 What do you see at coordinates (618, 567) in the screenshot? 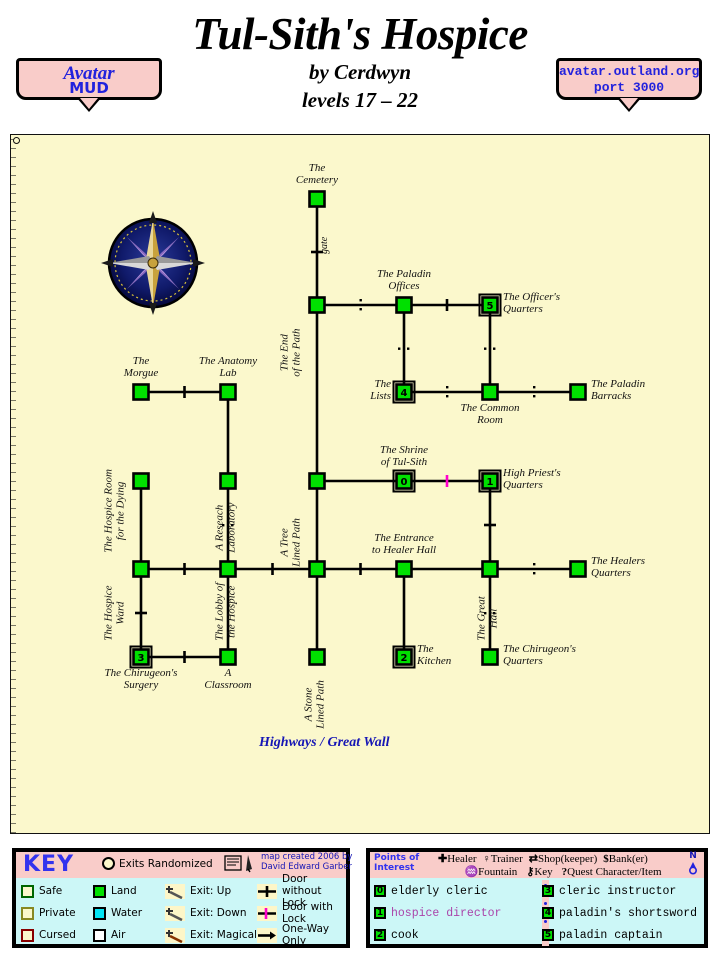
I see `room-label-healers-quarters: The Healers Quarters` at bounding box center [618, 567].